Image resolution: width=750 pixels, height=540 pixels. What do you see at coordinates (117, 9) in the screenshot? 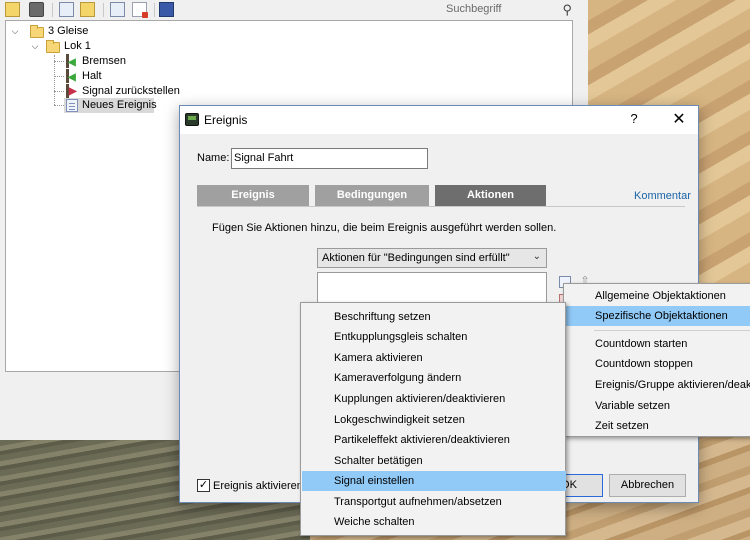
I see `copy-icon` at bounding box center [117, 9].